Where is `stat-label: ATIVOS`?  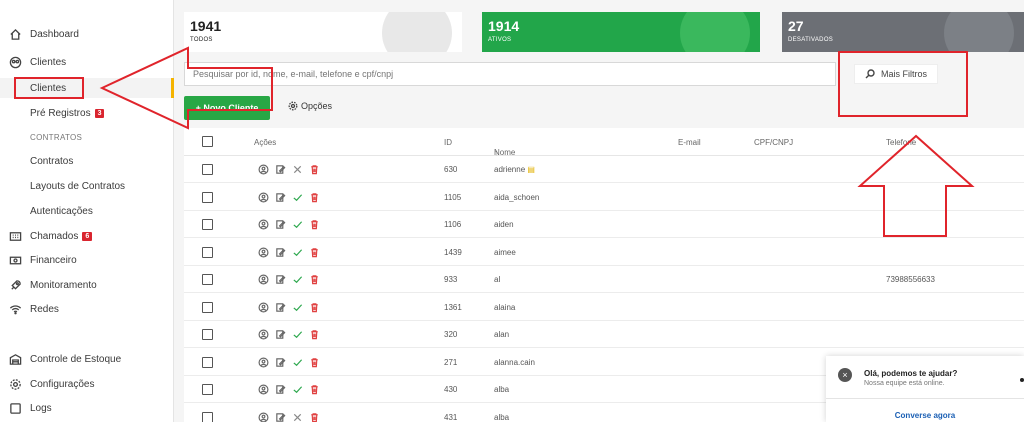 stat-label: ATIVOS is located at coordinates (500, 40).